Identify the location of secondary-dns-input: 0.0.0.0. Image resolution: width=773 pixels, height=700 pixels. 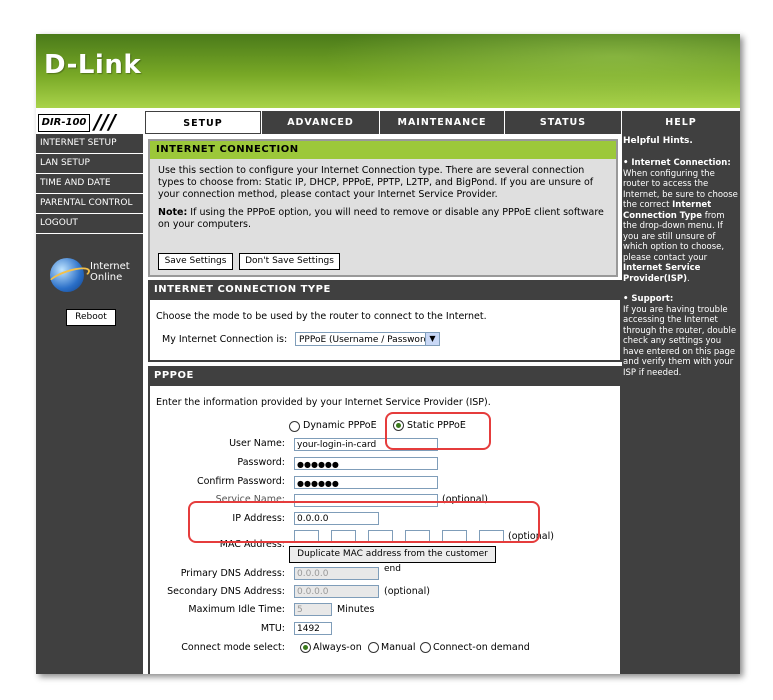
(336, 591).